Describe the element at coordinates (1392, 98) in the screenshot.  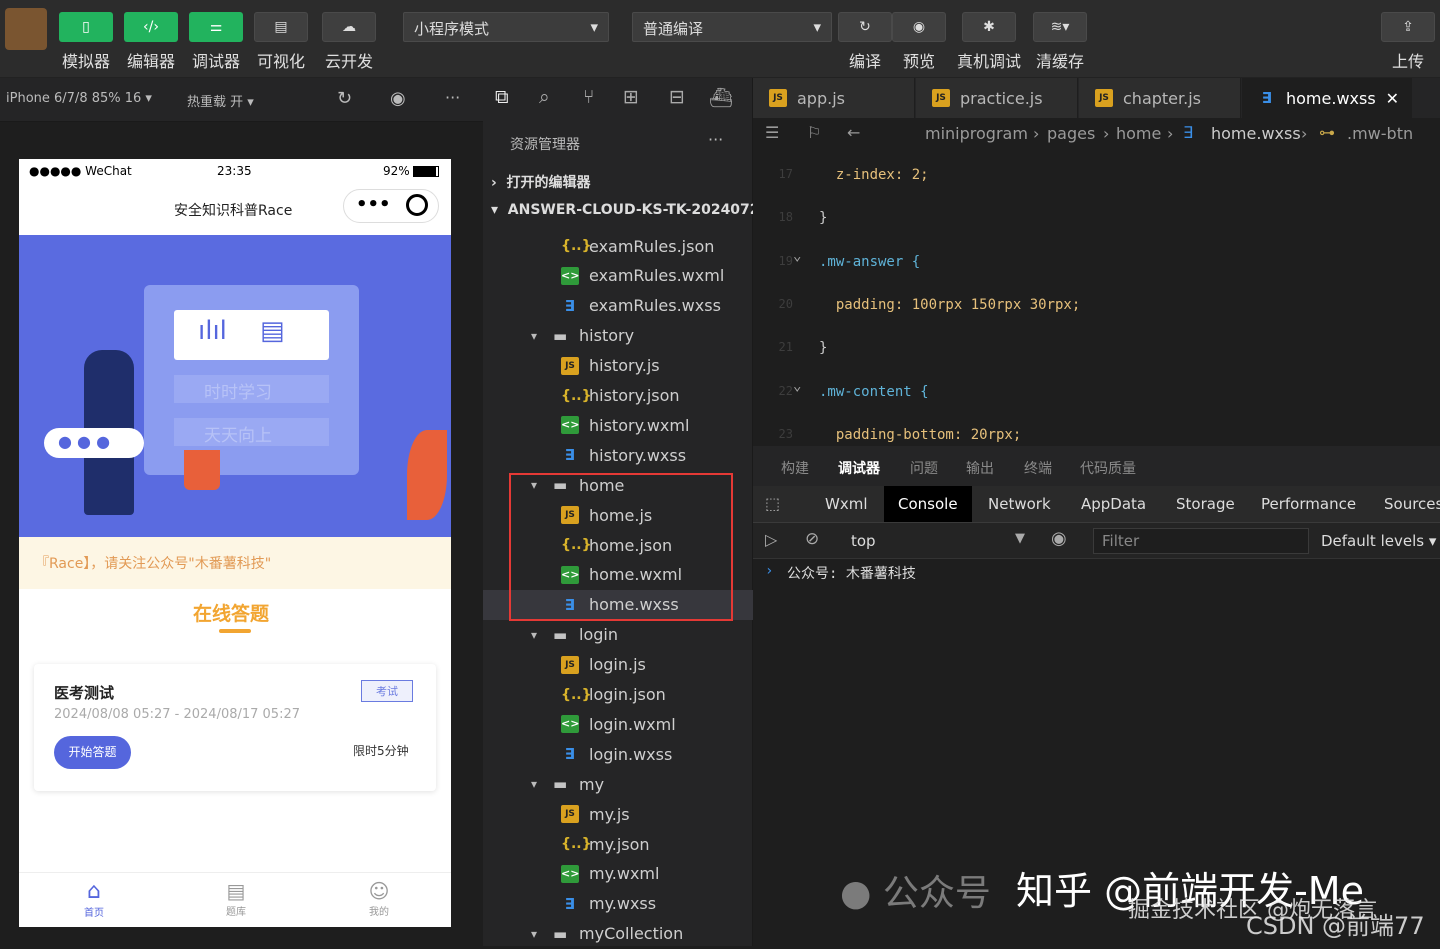
I see `close-icon: ✕` at that location.